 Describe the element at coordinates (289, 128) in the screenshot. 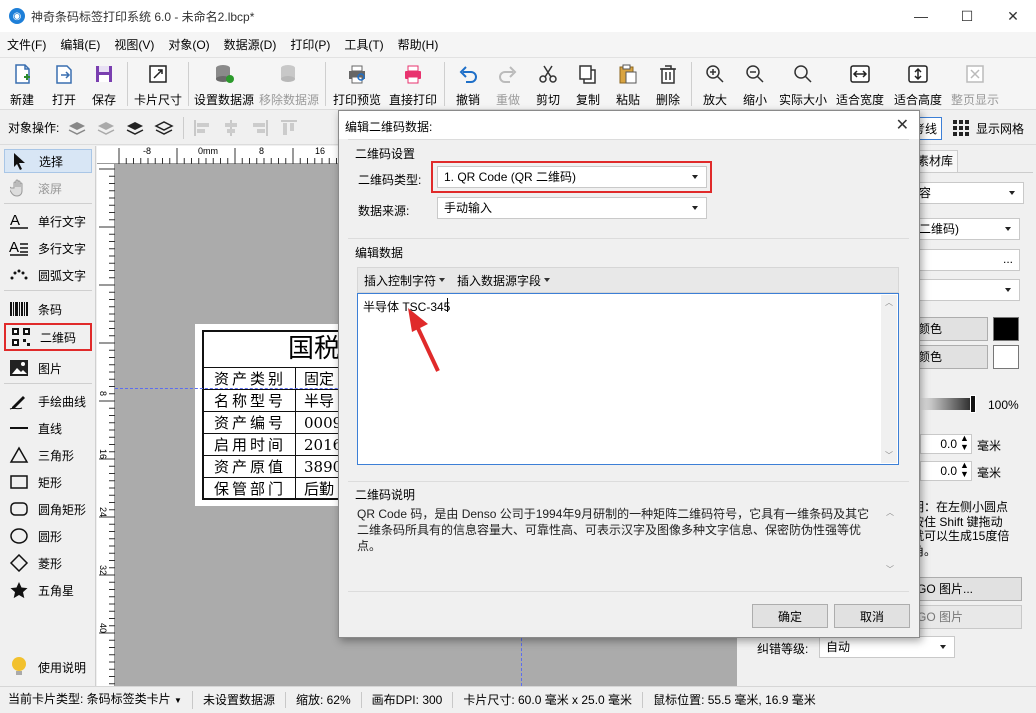

I see `align-top-icon` at that location.